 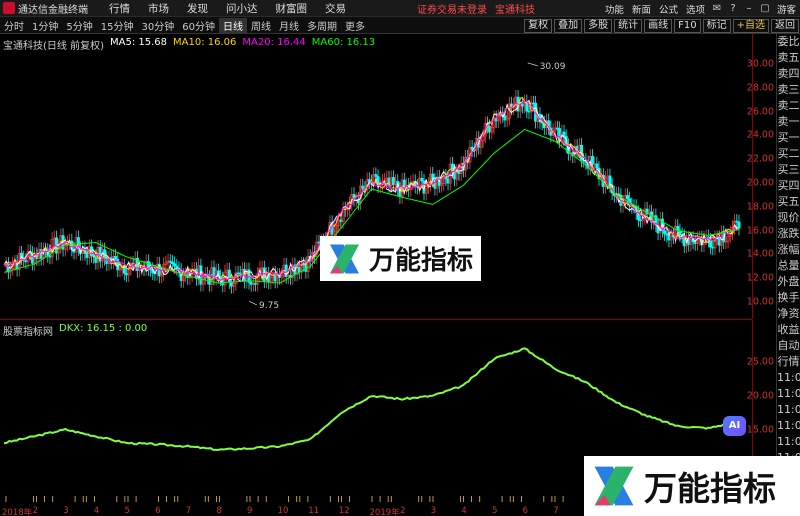 I want to click on side-panel-item: 买四, so click(x=788, y=186).